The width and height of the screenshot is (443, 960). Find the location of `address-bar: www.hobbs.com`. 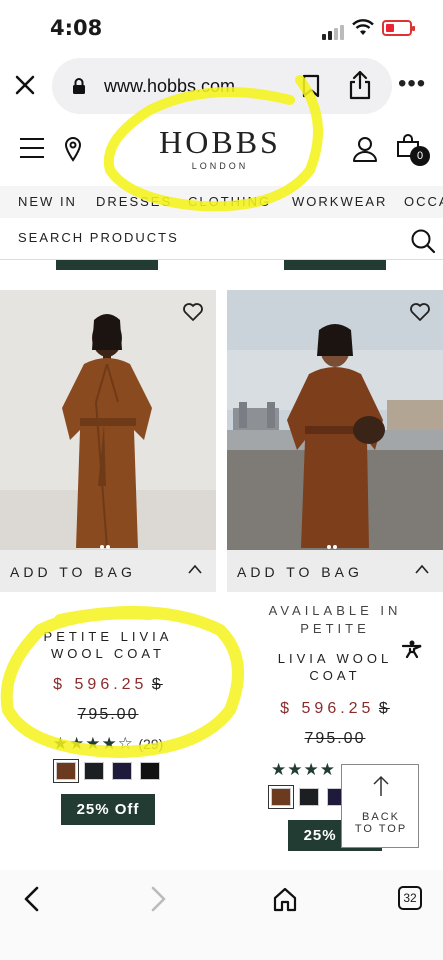

address-bar: www.hobbs.com is located at coordinates (222, 86).